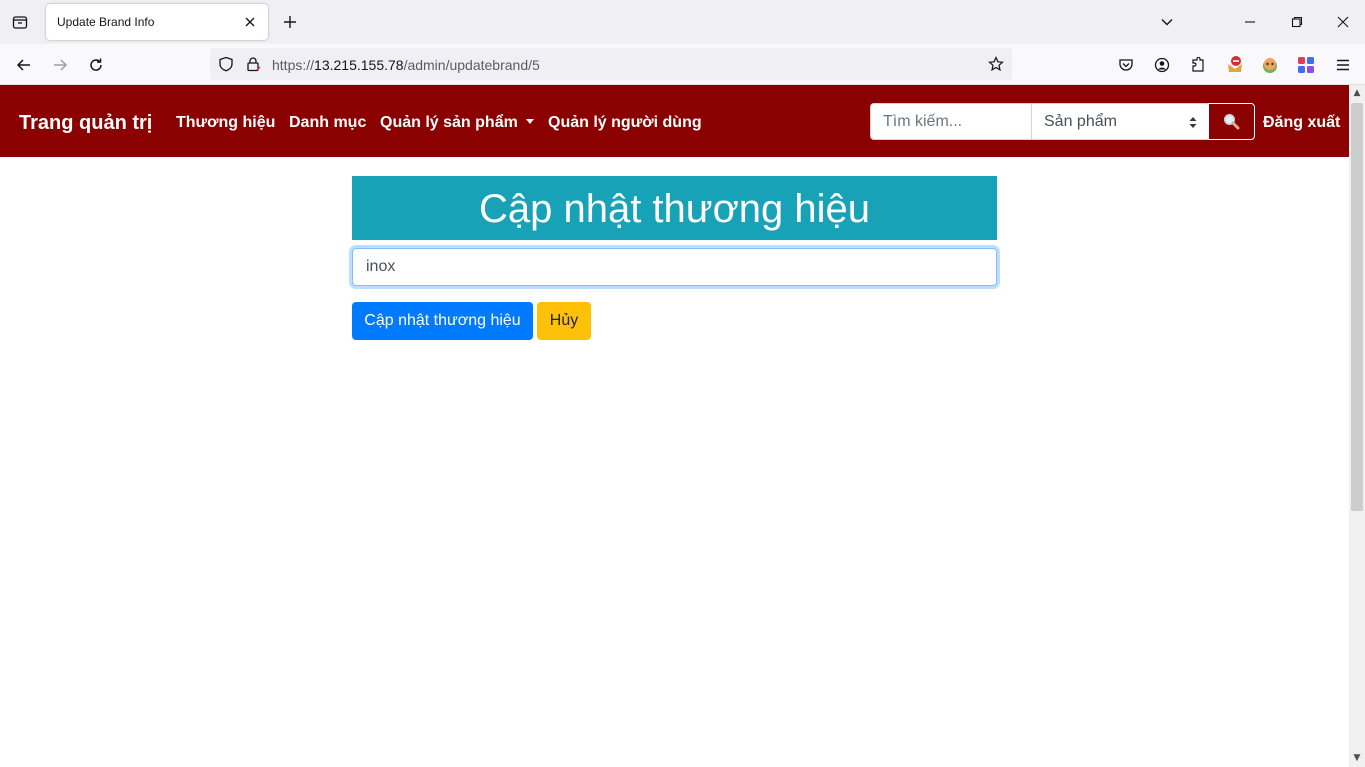 Image resolution: width=1365 pixels, height=767 pixels. What do you see at coordinates (1193, 122) in the screenshot?
I see `select-arrows-icon` at bounding box center [1193, 122].